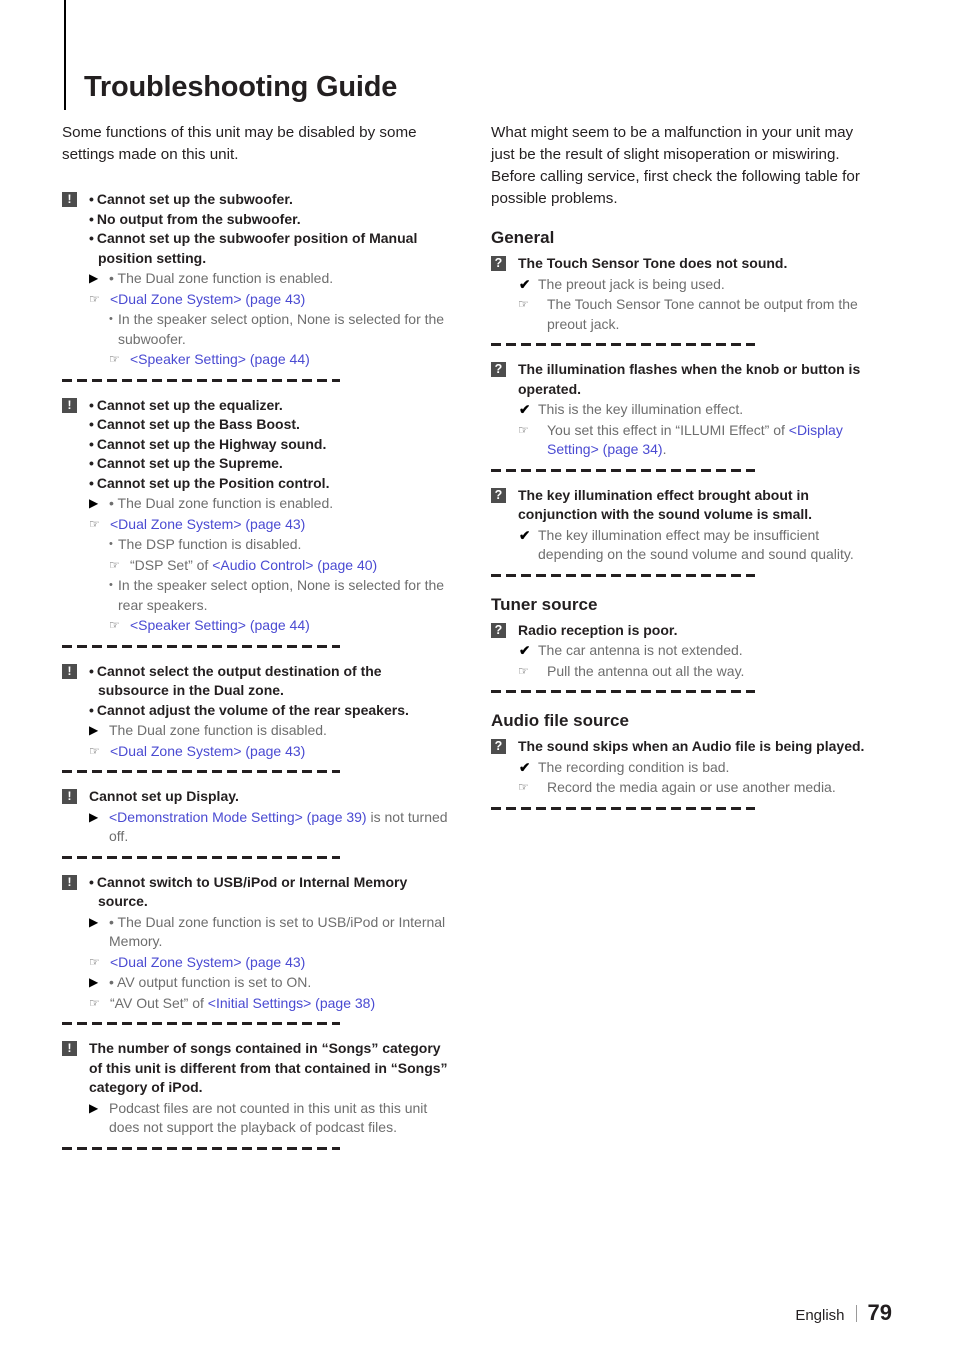 Image resolution: width=954 pixels, height=1354 pixels. I want to click on question-badge-icon: ?, so click(498, 263).